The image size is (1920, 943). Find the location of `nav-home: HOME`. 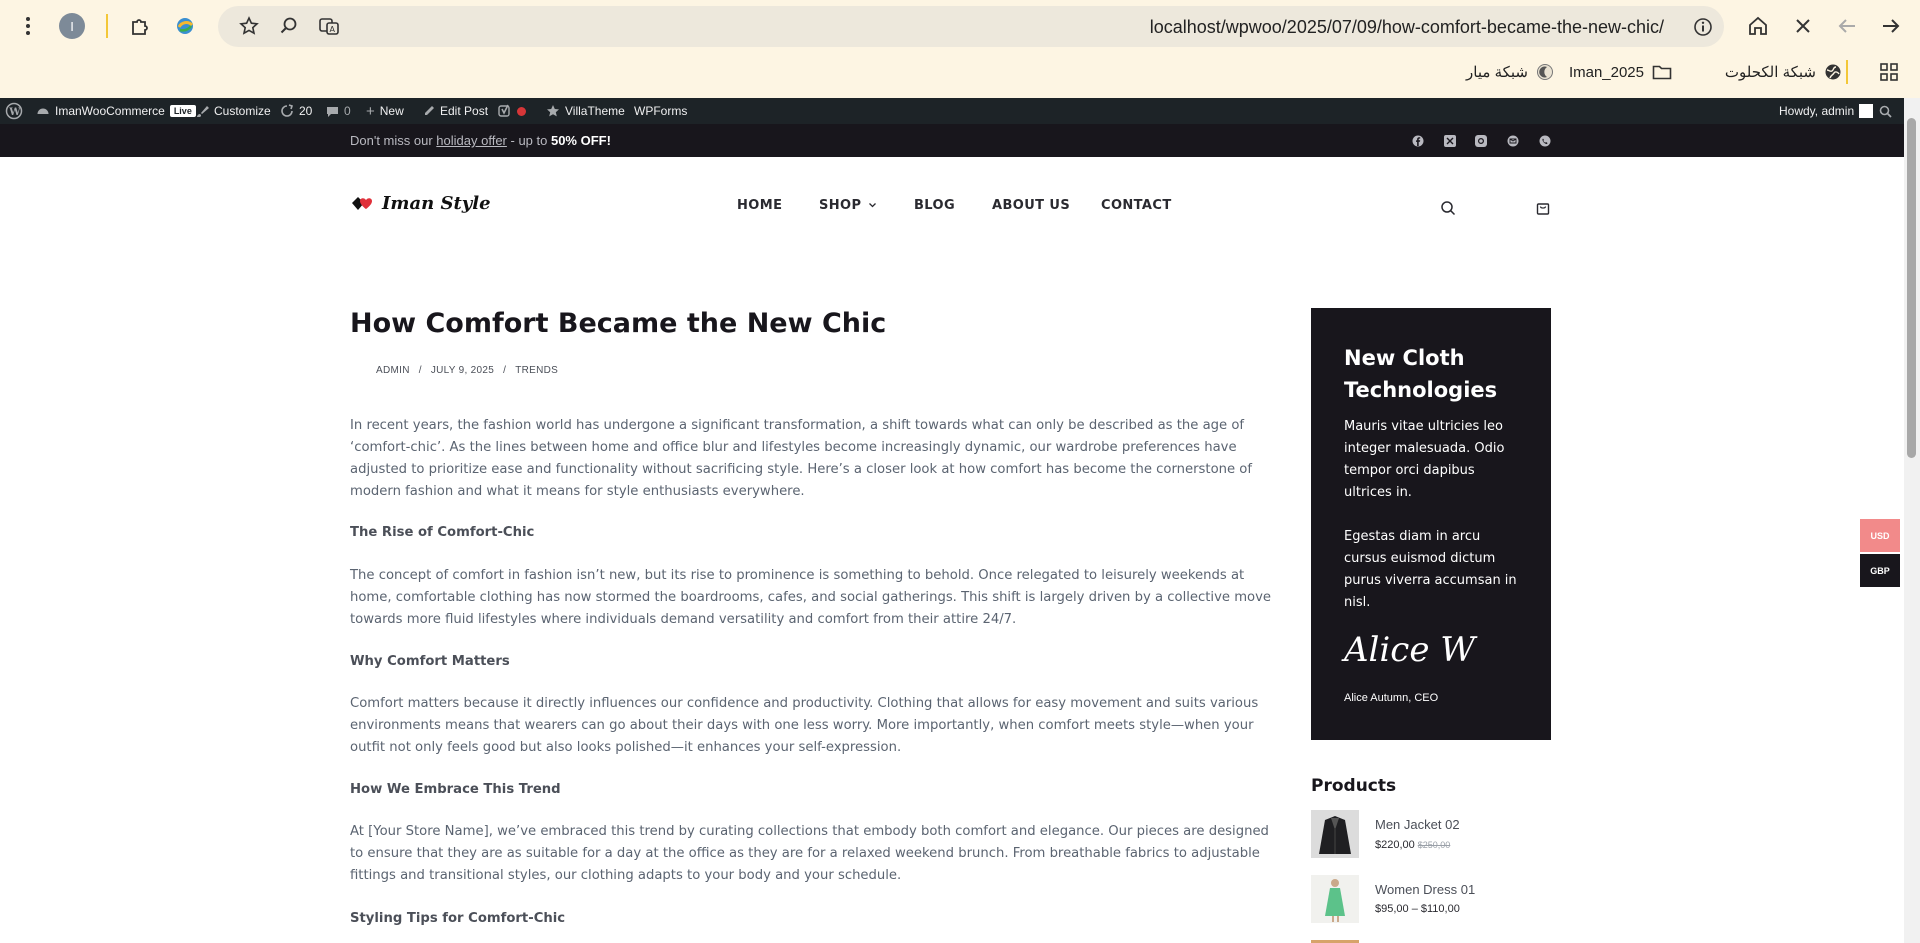

nav-home: HOME is located at coordinates (759, 205).